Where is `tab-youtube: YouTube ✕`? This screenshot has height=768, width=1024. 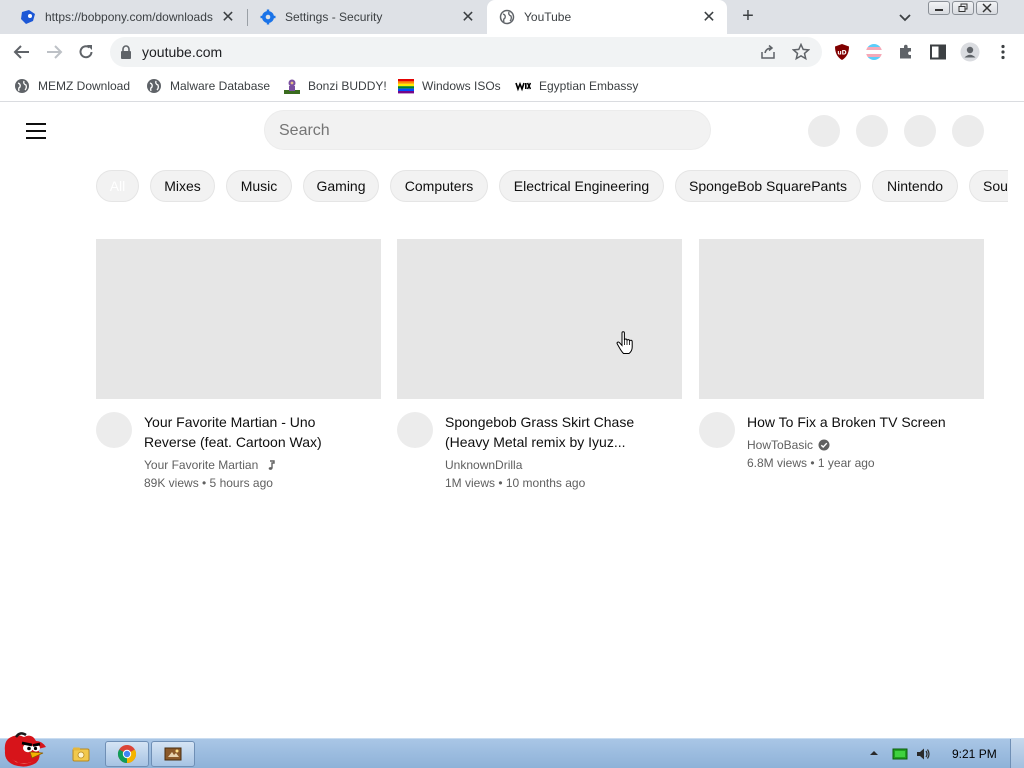 tab-youtube: YouTube ✕ is located at coordinates (607, 17).